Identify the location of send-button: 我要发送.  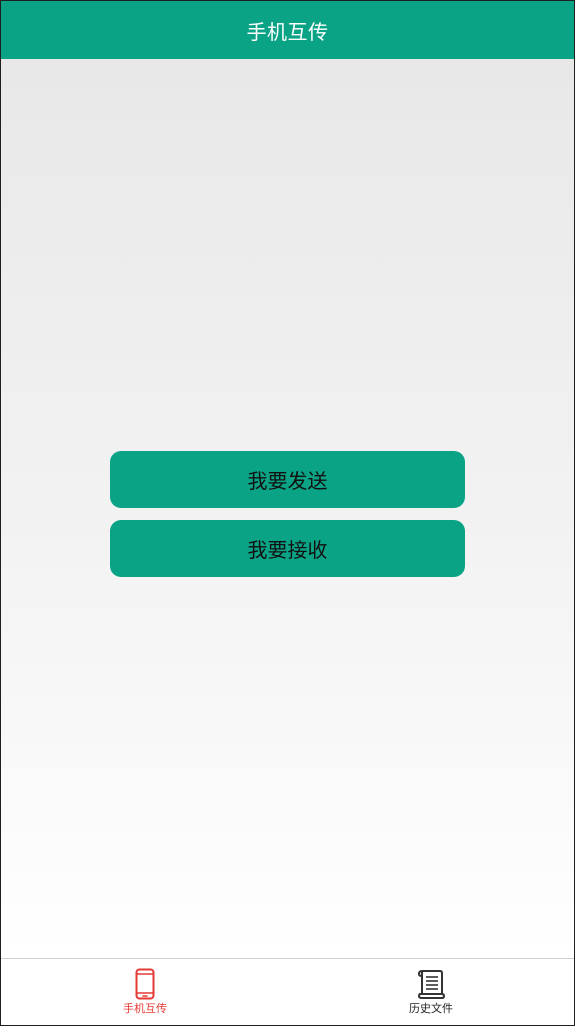
(287, 479).